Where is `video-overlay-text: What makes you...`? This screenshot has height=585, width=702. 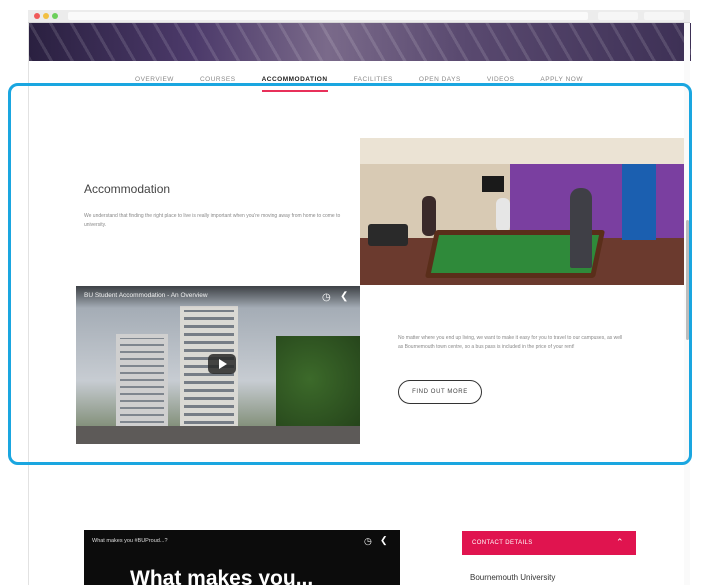
video-overlay-text: What makes you... is located at coordinates (222, 576).